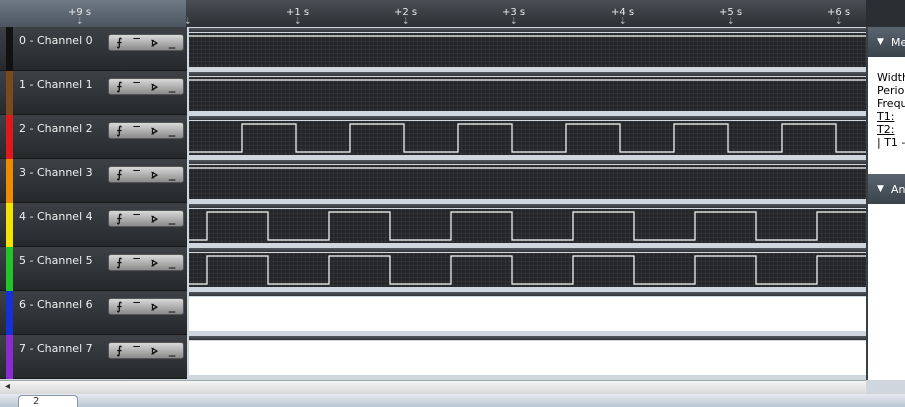  Describe the element at coordinates (93, 357) in the screenshot. I see `channel-label-panel: 7 - Channel 7 ⨍ ‾ ⦠ _` at that location.